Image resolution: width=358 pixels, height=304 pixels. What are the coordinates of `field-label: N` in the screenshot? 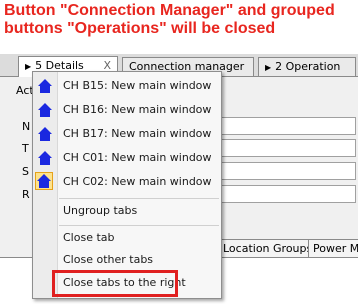 It's located at (26, 126).